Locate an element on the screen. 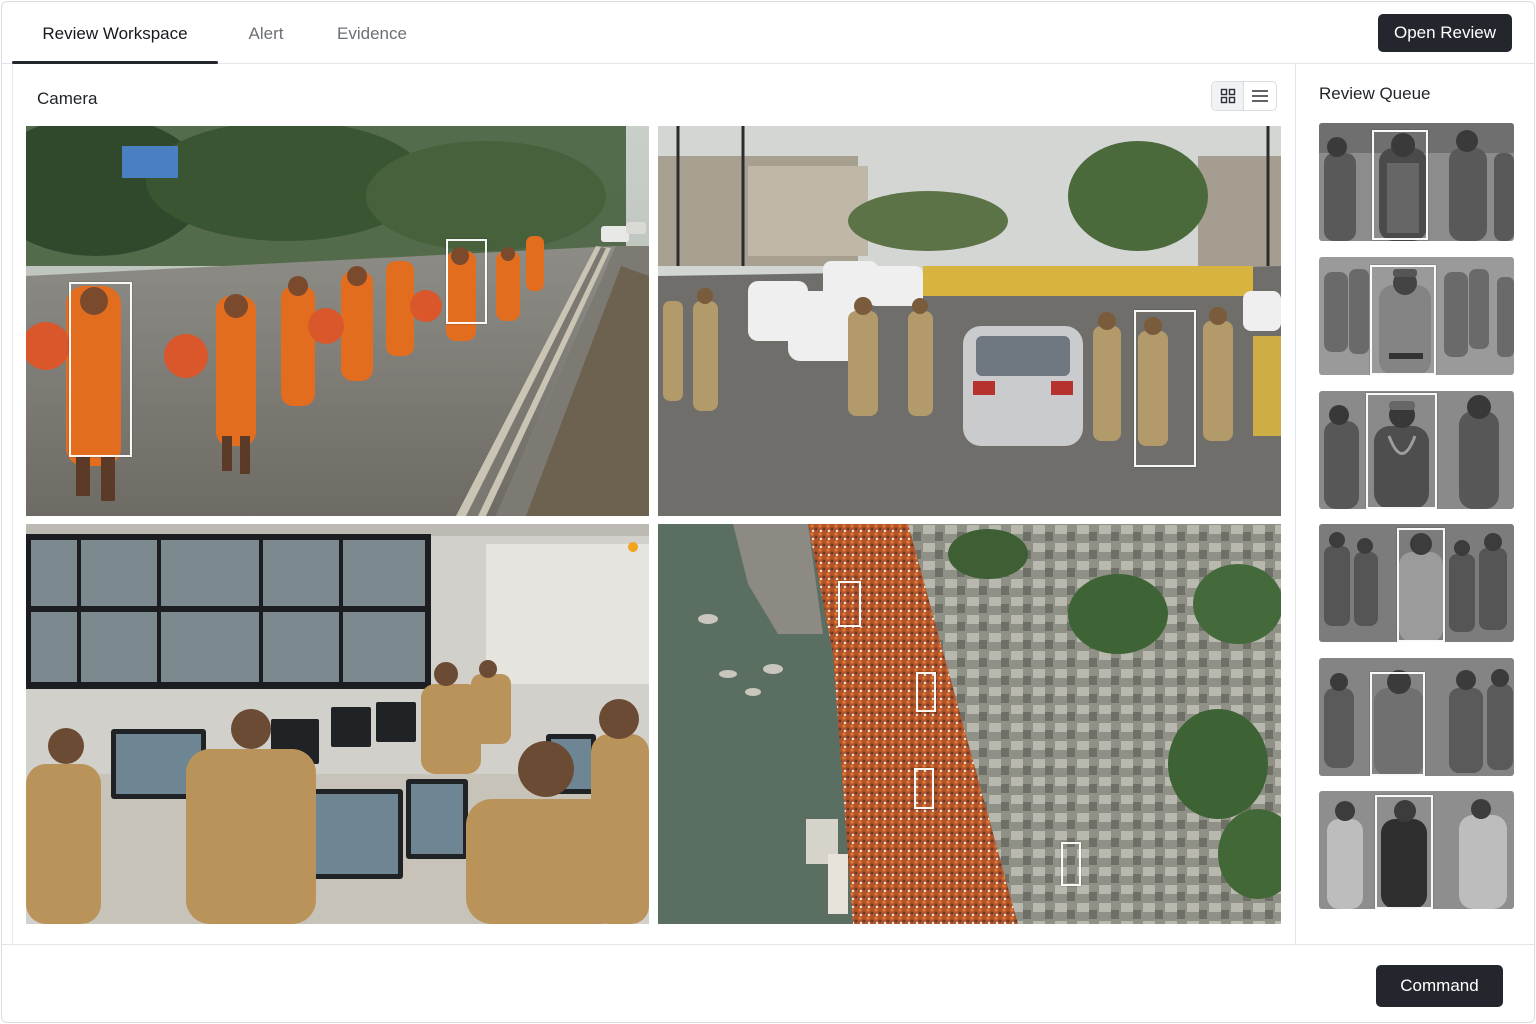 The width and height of the screenshot is (1536, 1024). tab-evidence: Evidence is located at coordinates (372, 33).